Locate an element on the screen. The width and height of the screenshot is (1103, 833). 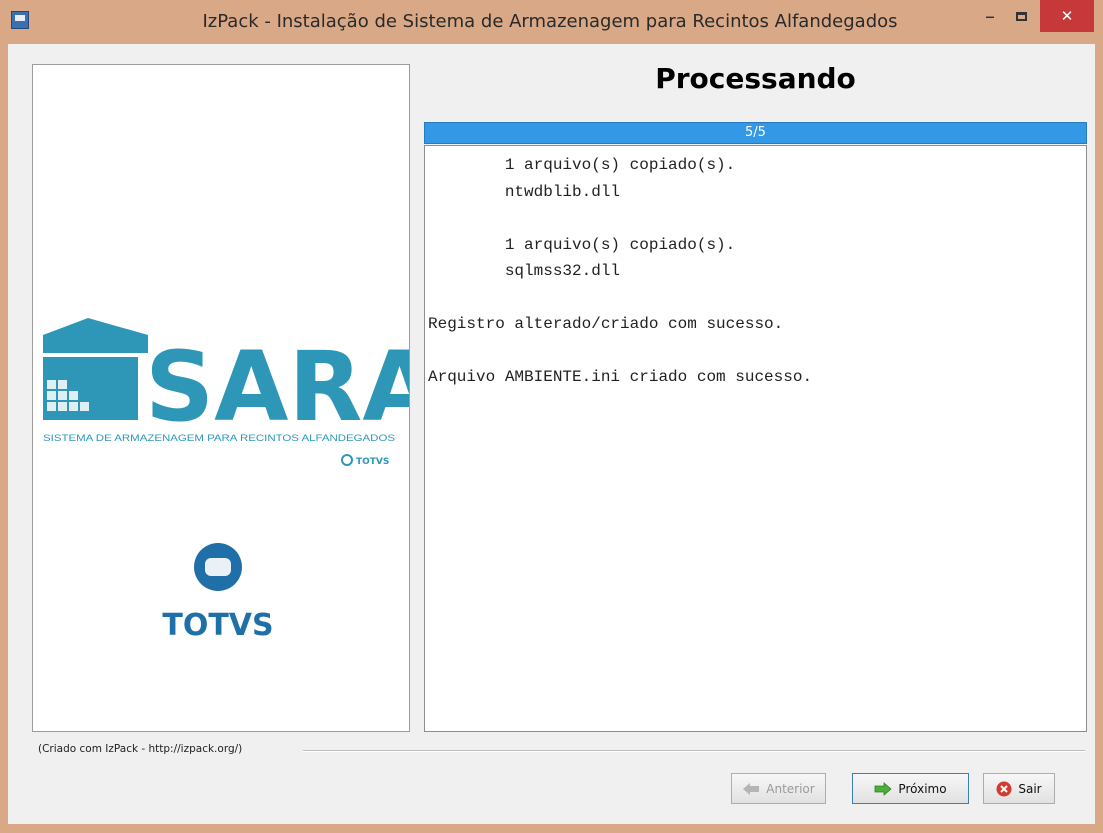
totvs-logo: TOTVS is located at coordinates (218, 593).